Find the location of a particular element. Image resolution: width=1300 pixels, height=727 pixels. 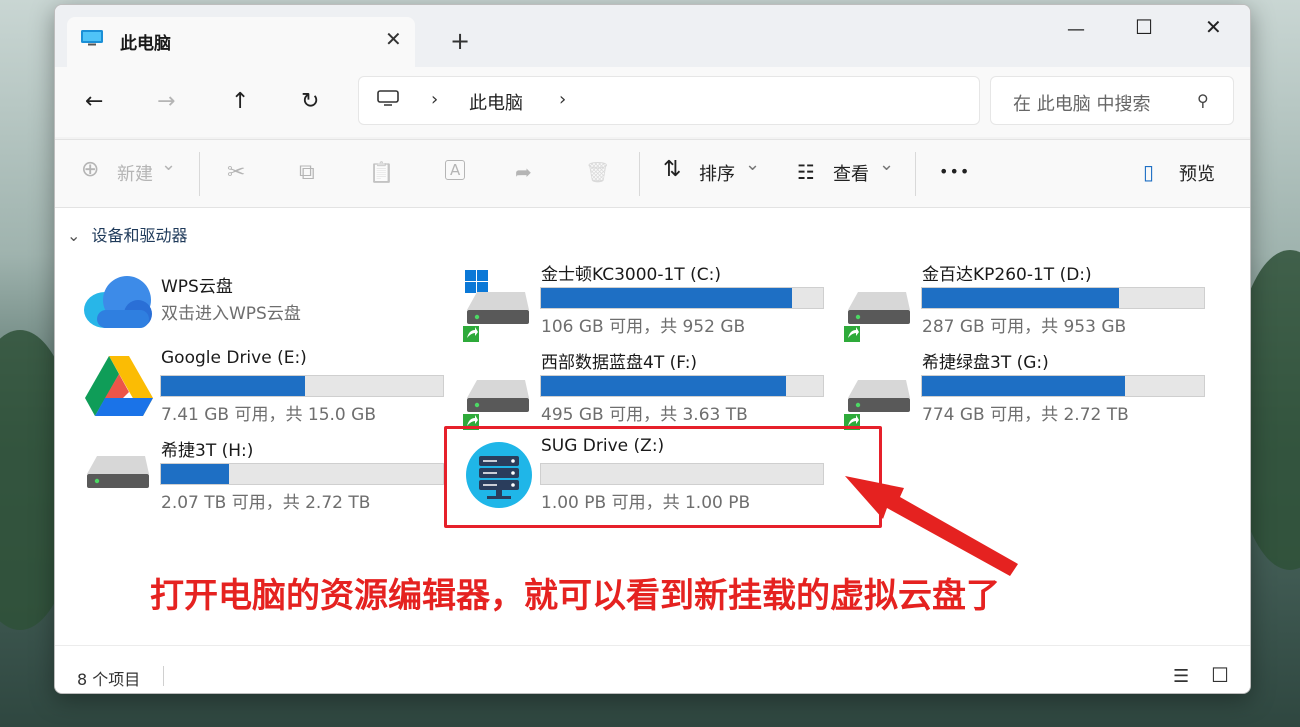

search-placeholder: 在 此电脑 中搜索 is located at coordinates (1093, 103).